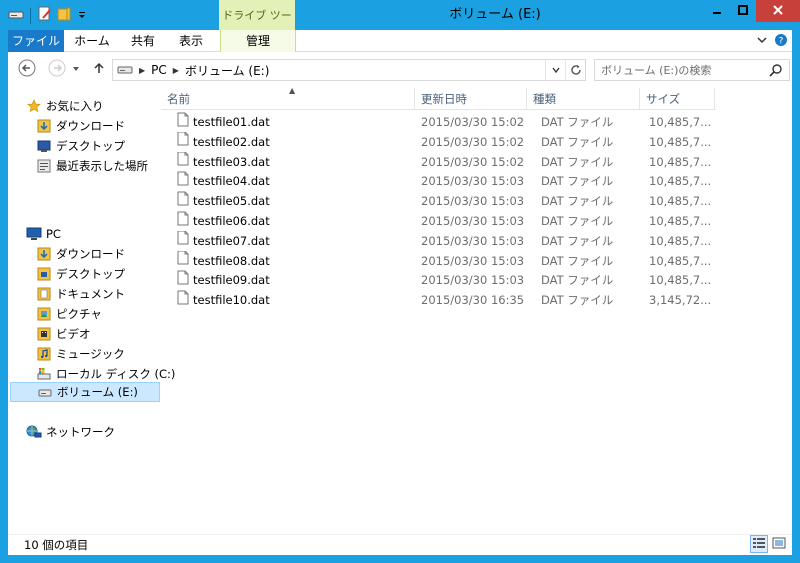 The height and width of the screenshot is (563, 800). Describe the element at coordinates (292, 221) in the screenshot. I see `file-name-cell: testfile06.dat` at that location.